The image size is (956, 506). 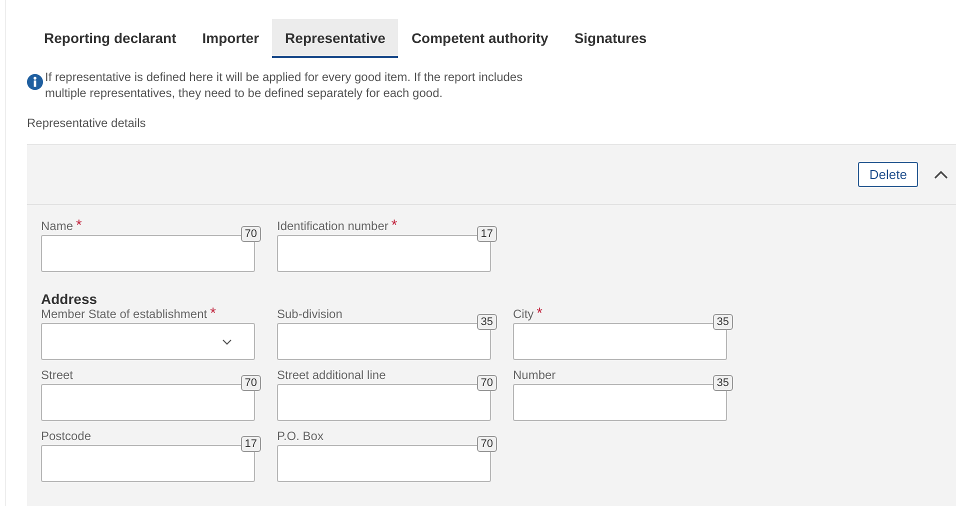 What do you see at coordinates (69, 299) in the screenshot?
I see `address-heading: Address` at bounding box center [69, 299].